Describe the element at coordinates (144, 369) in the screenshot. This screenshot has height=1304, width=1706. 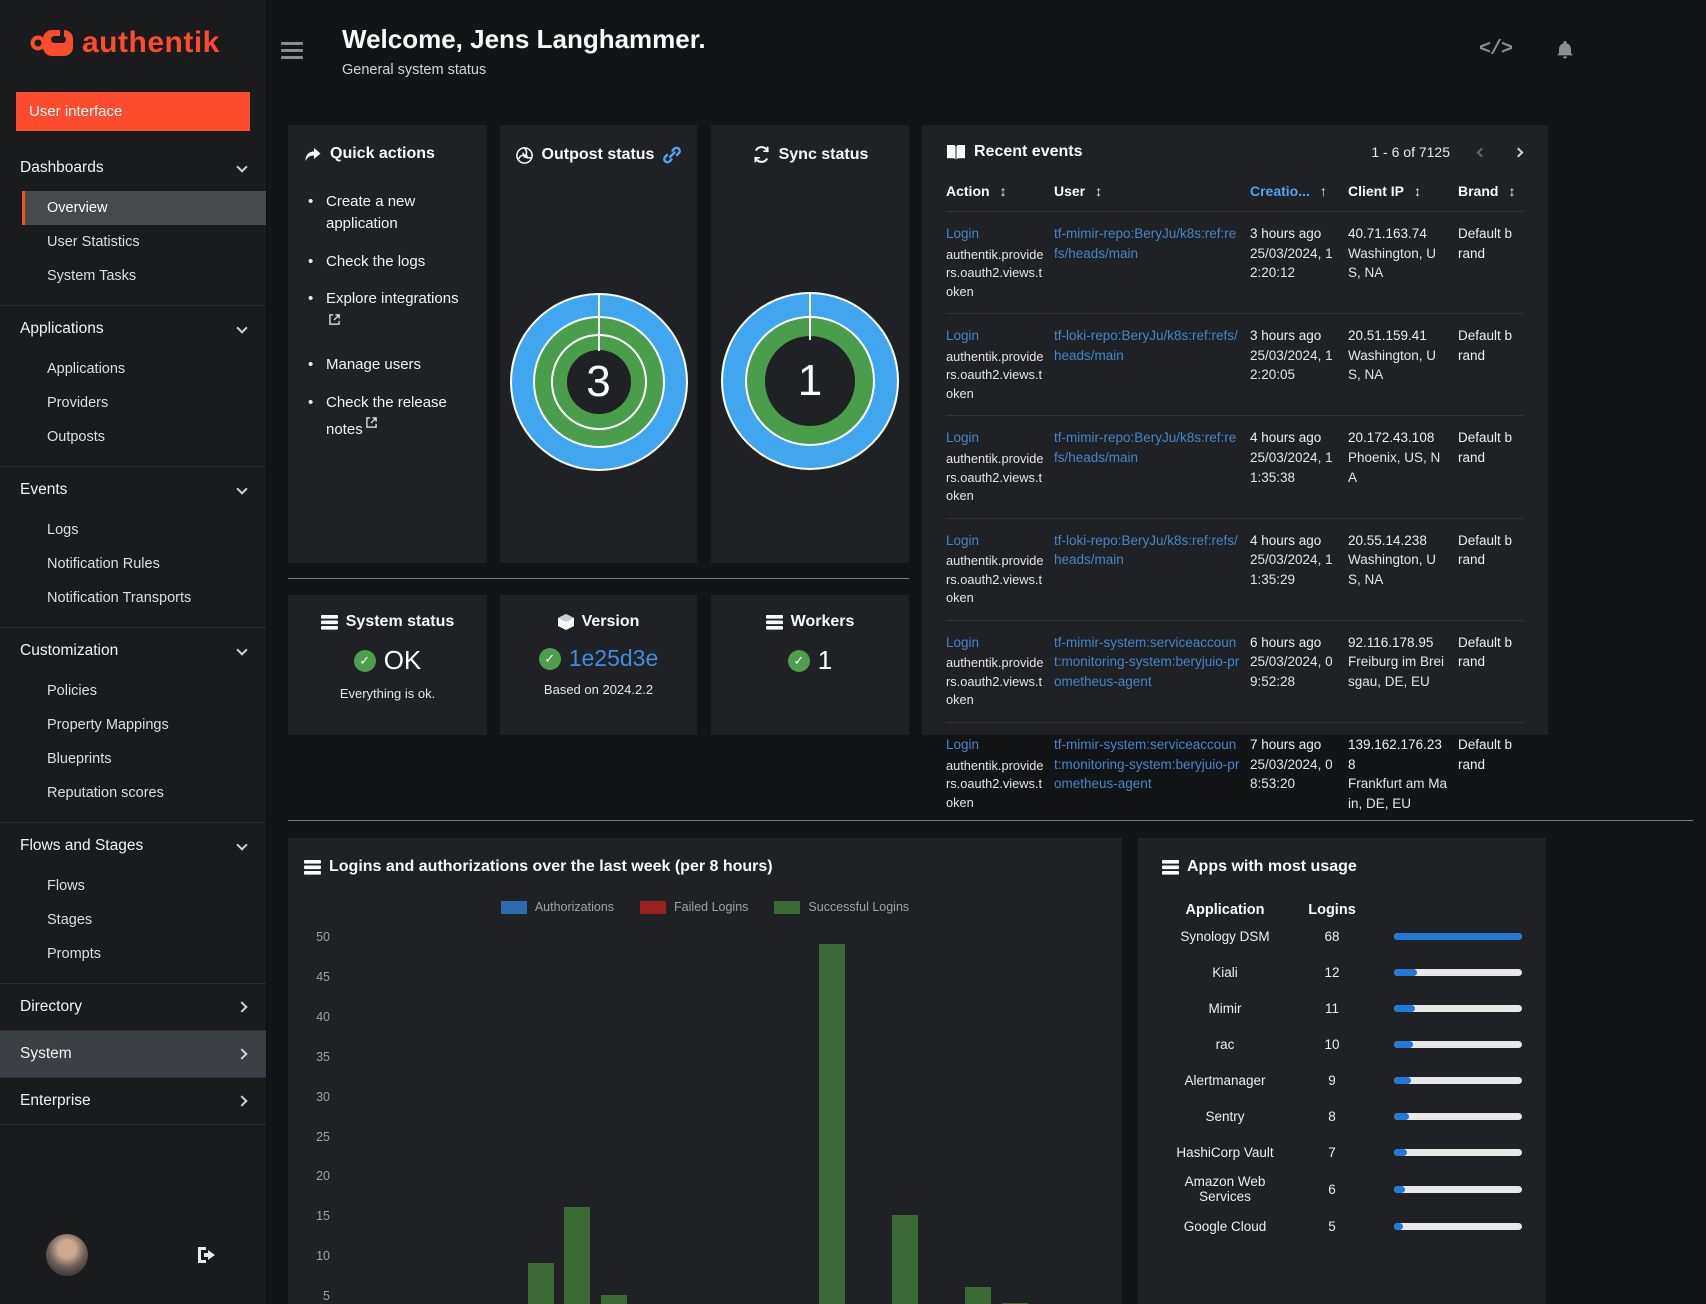
I see `sidebar-item-applications: Applications` at that location.